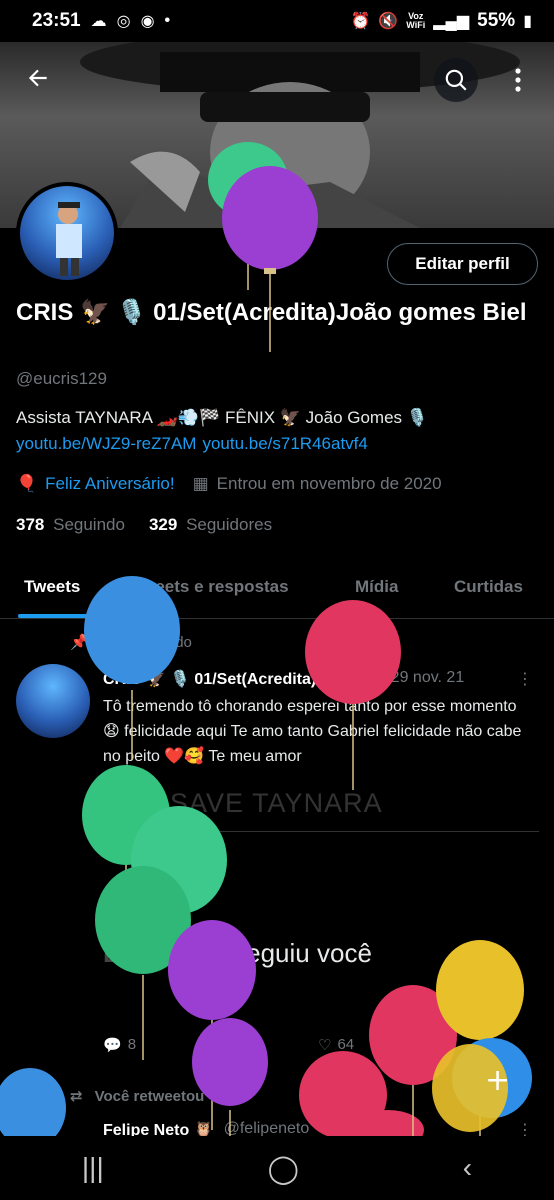 The width and height of the screenshot is (554, 1200). I want to click on reply-button: 💬 8, so click(157, 1044).